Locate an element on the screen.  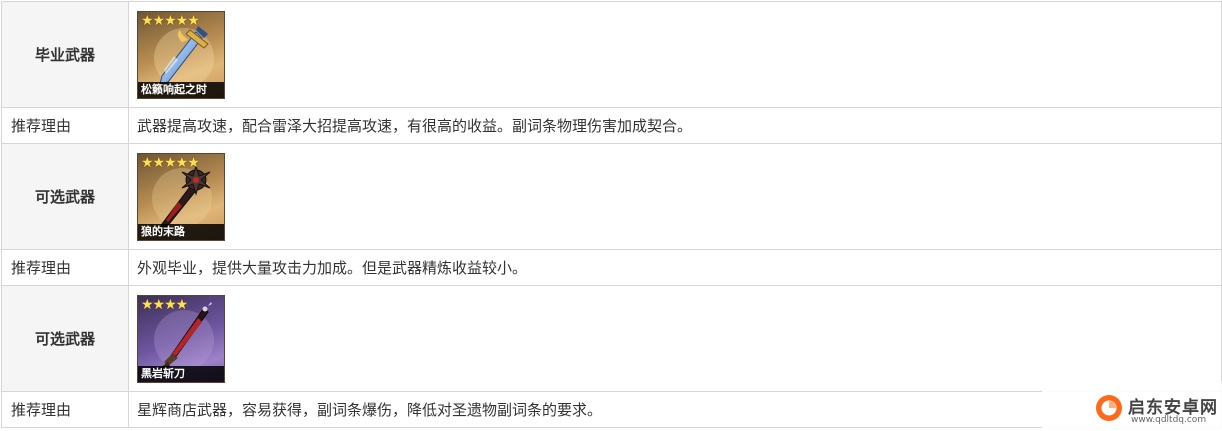
weapon-name: 黑岩斩刀 is located at coordinates (181, 373).